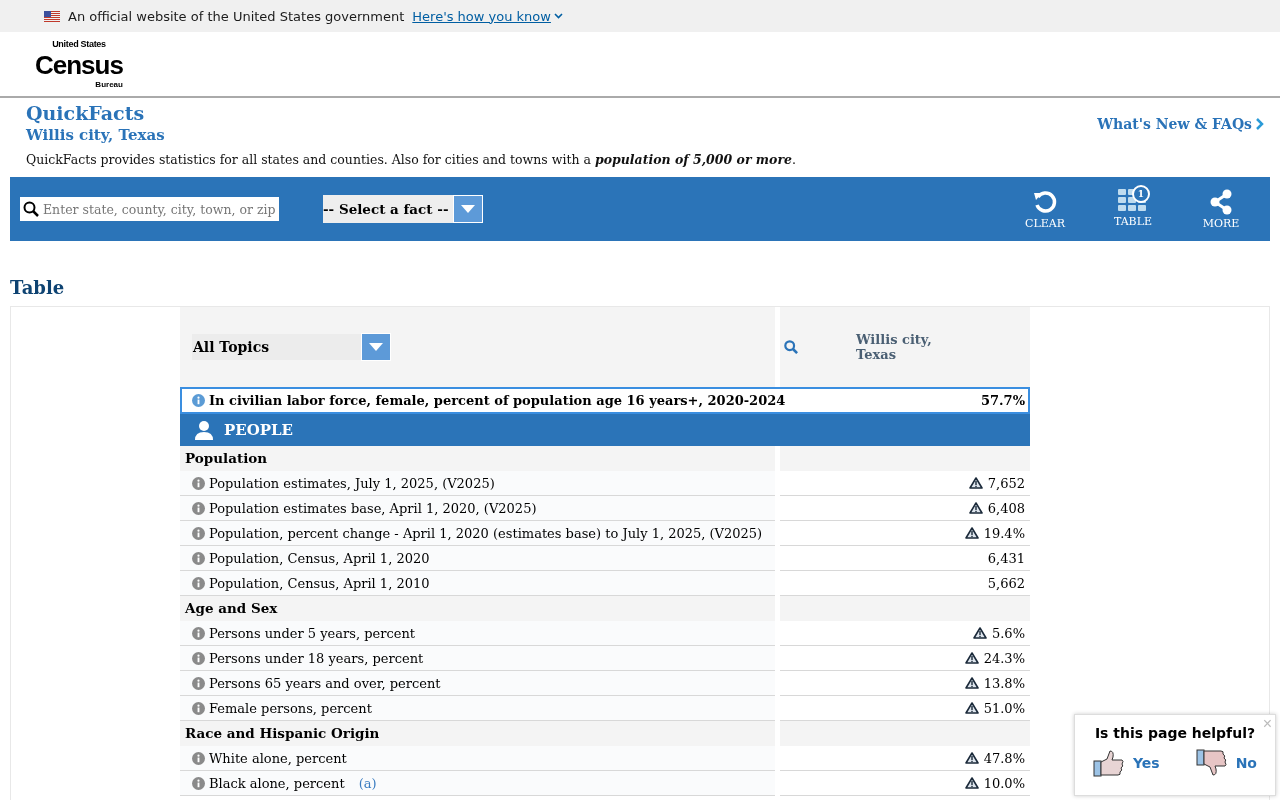 This screenshot has width=1280, height=800. I want to click on fact-label: Black alone, percent, so click(277, 783).